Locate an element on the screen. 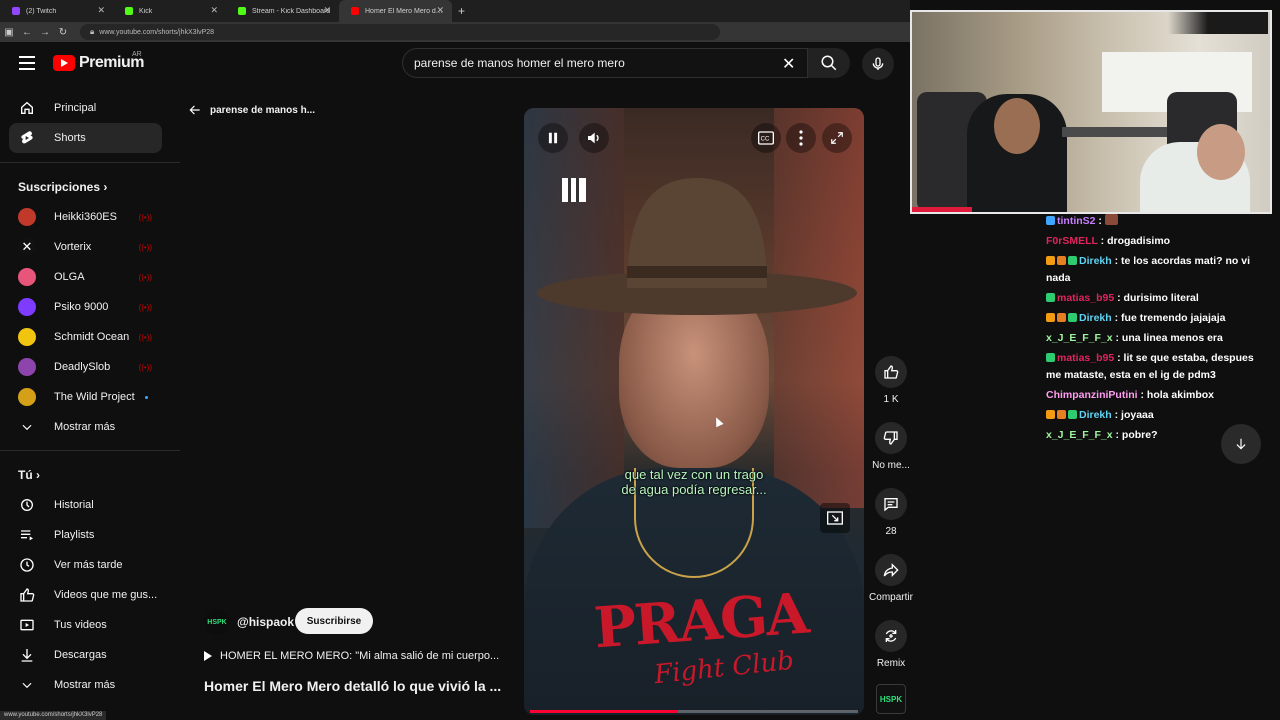 The height and width of the screenshot is (720, 1280). chat-text: drogadisimo is located at coordinates (1139, 241).